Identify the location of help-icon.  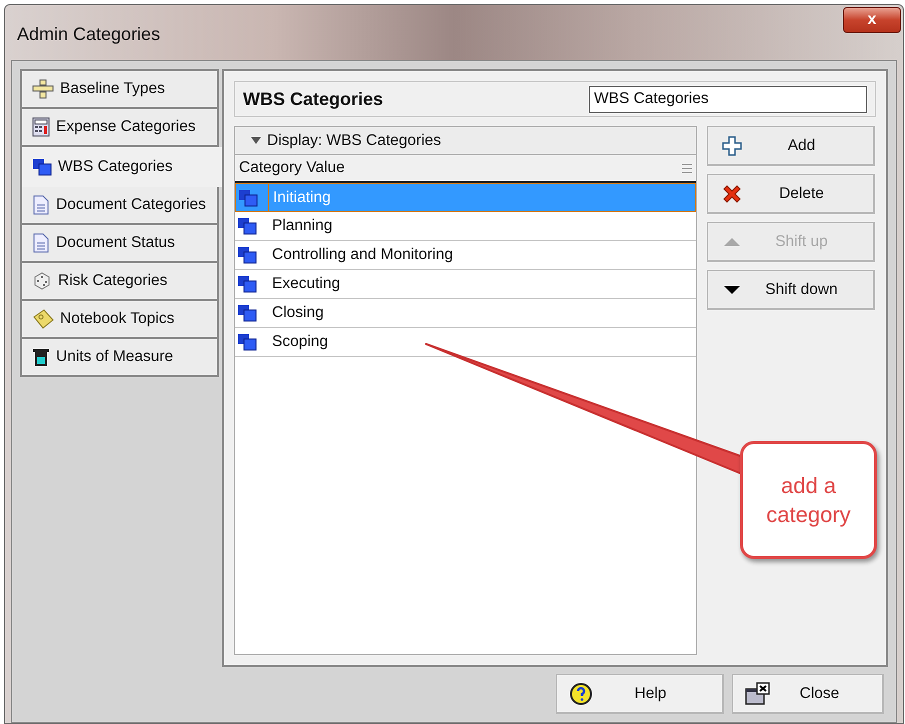
(581, 694).